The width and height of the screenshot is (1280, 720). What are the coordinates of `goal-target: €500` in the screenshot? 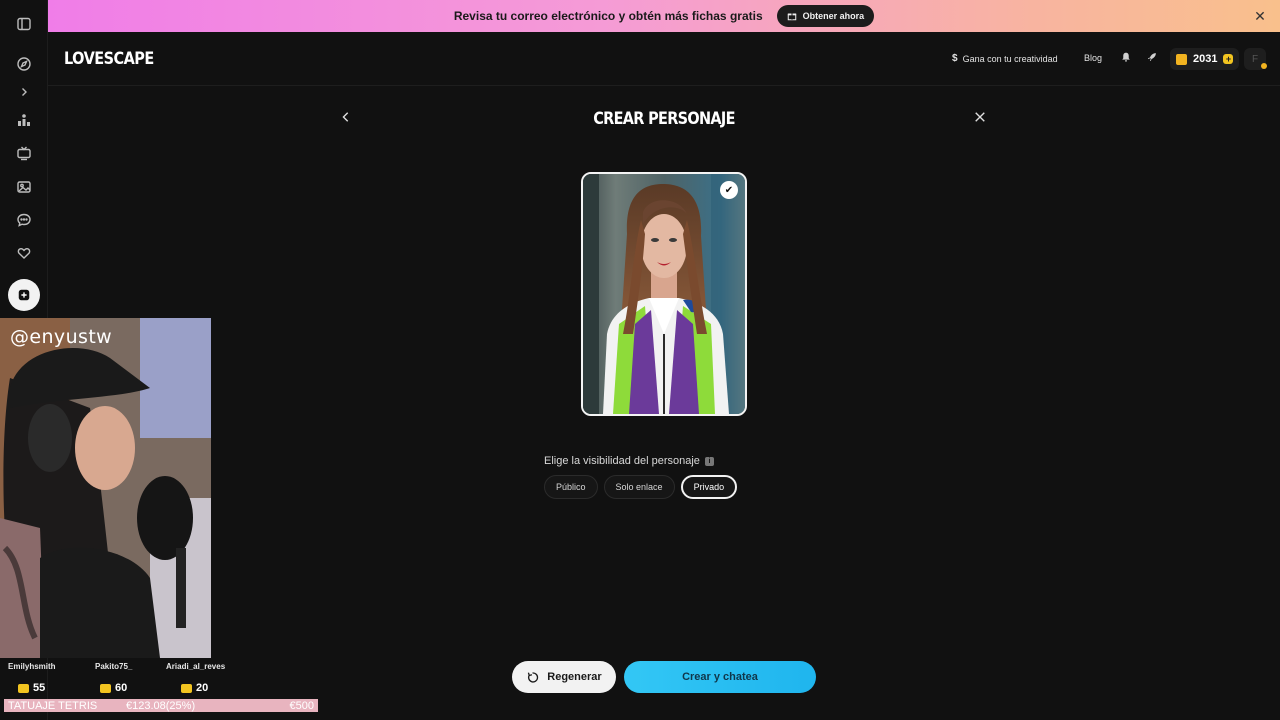 It's located at (301, 705).